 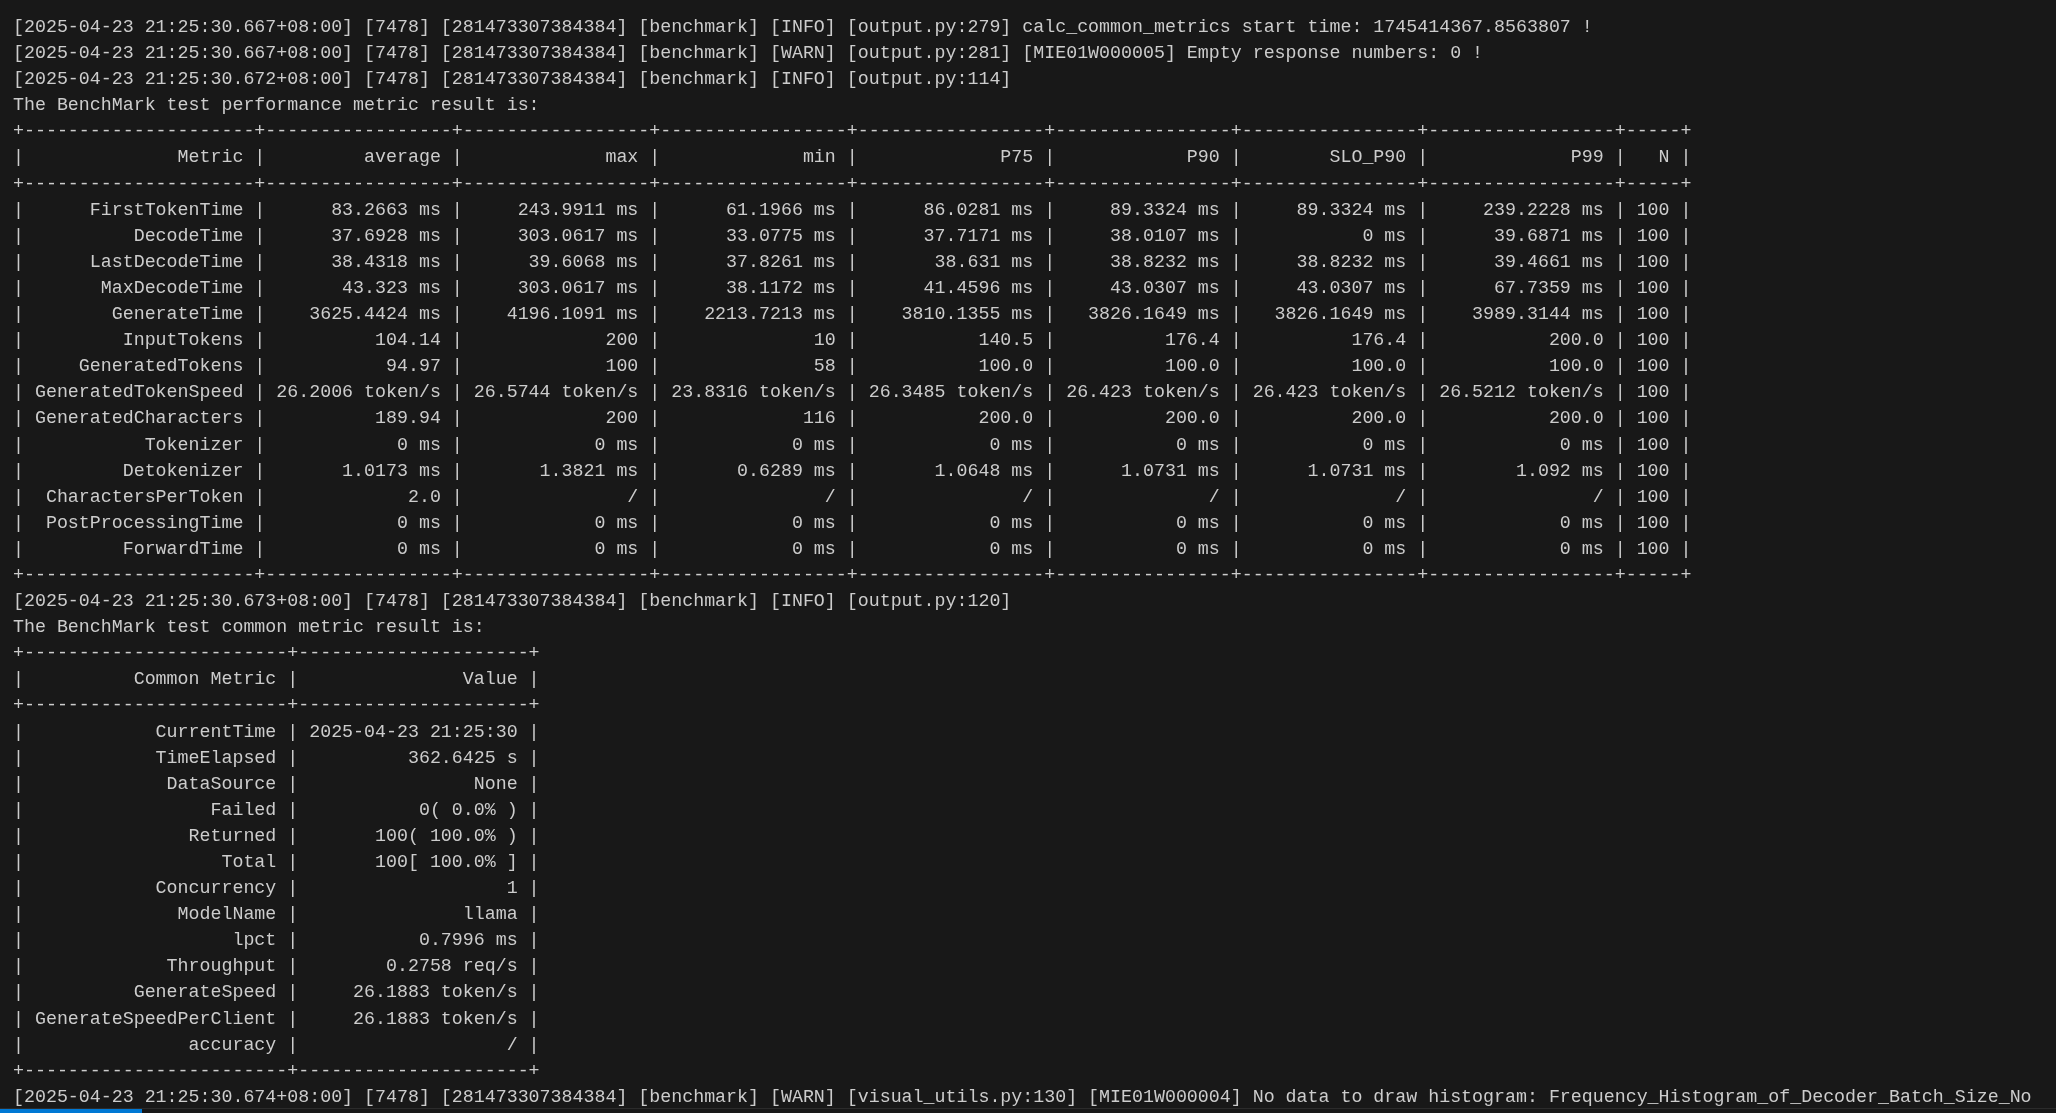 What do you see at coordinates (852, 158) in the screenshot?
I see `terminal-line: | Metric | average | max | min | P75 | P90 | SLO_P90 | P99 | N |` at bounding box center [852, 158].